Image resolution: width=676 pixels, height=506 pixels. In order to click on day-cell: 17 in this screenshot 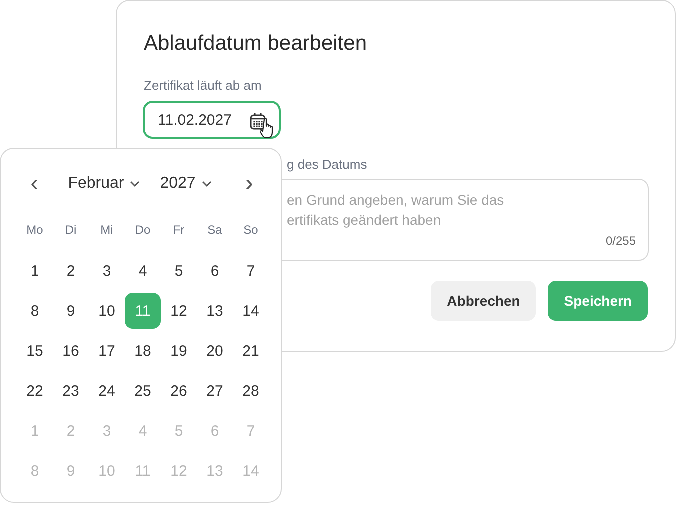, I will do `click(107, 351)`.